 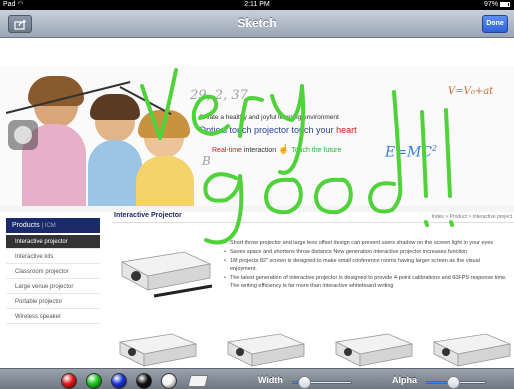 What do you see at coordinates (206, 161) in the screenshot?
I see `letter-b: B` at bounding box center [206, 161].